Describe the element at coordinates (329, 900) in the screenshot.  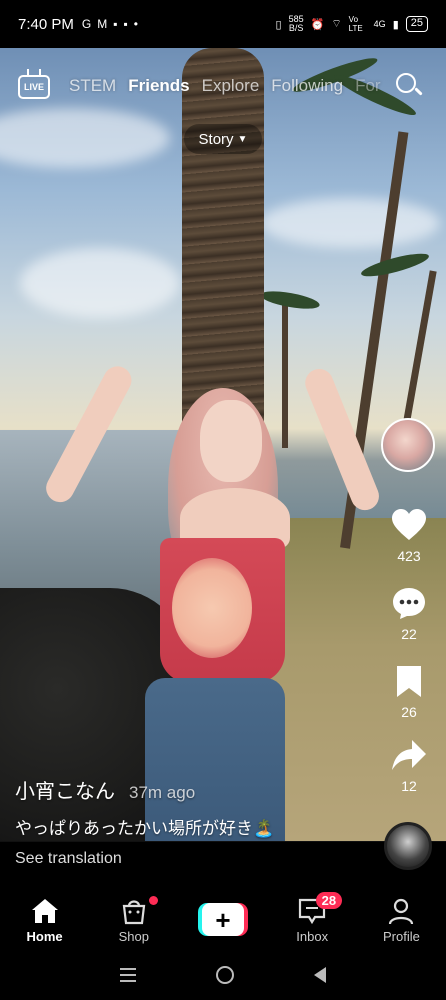
I see `inbox-badge: 28` at that location.